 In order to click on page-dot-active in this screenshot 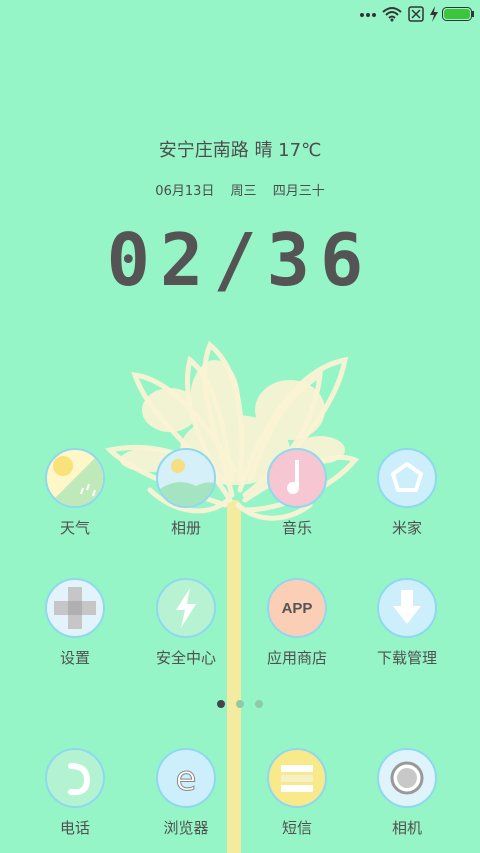, I will do `click(221, 704)`.